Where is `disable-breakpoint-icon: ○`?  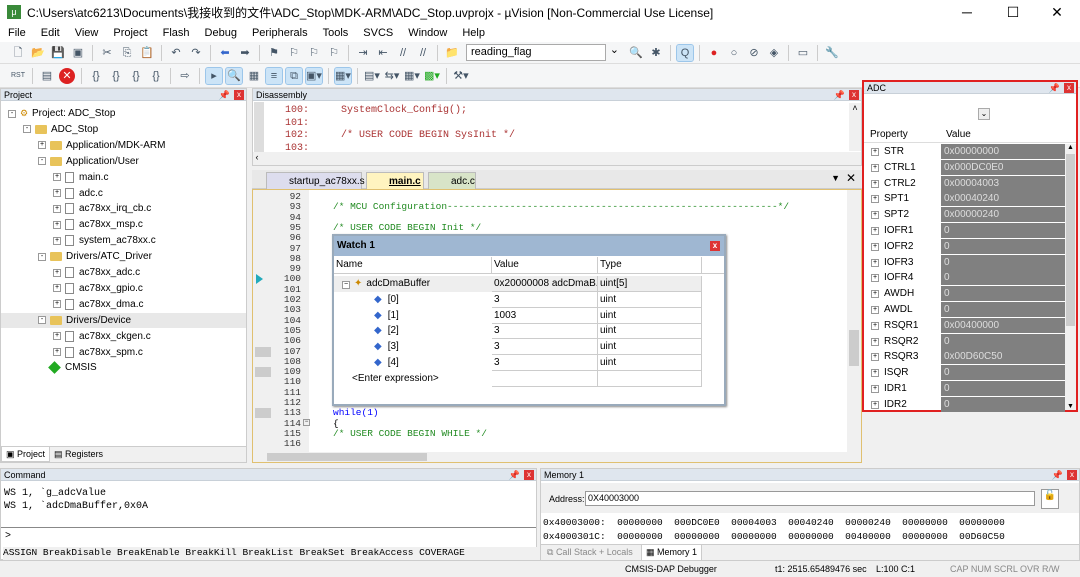 disable-breakpoint-icon: ○ is located at coordinates (734, 53).